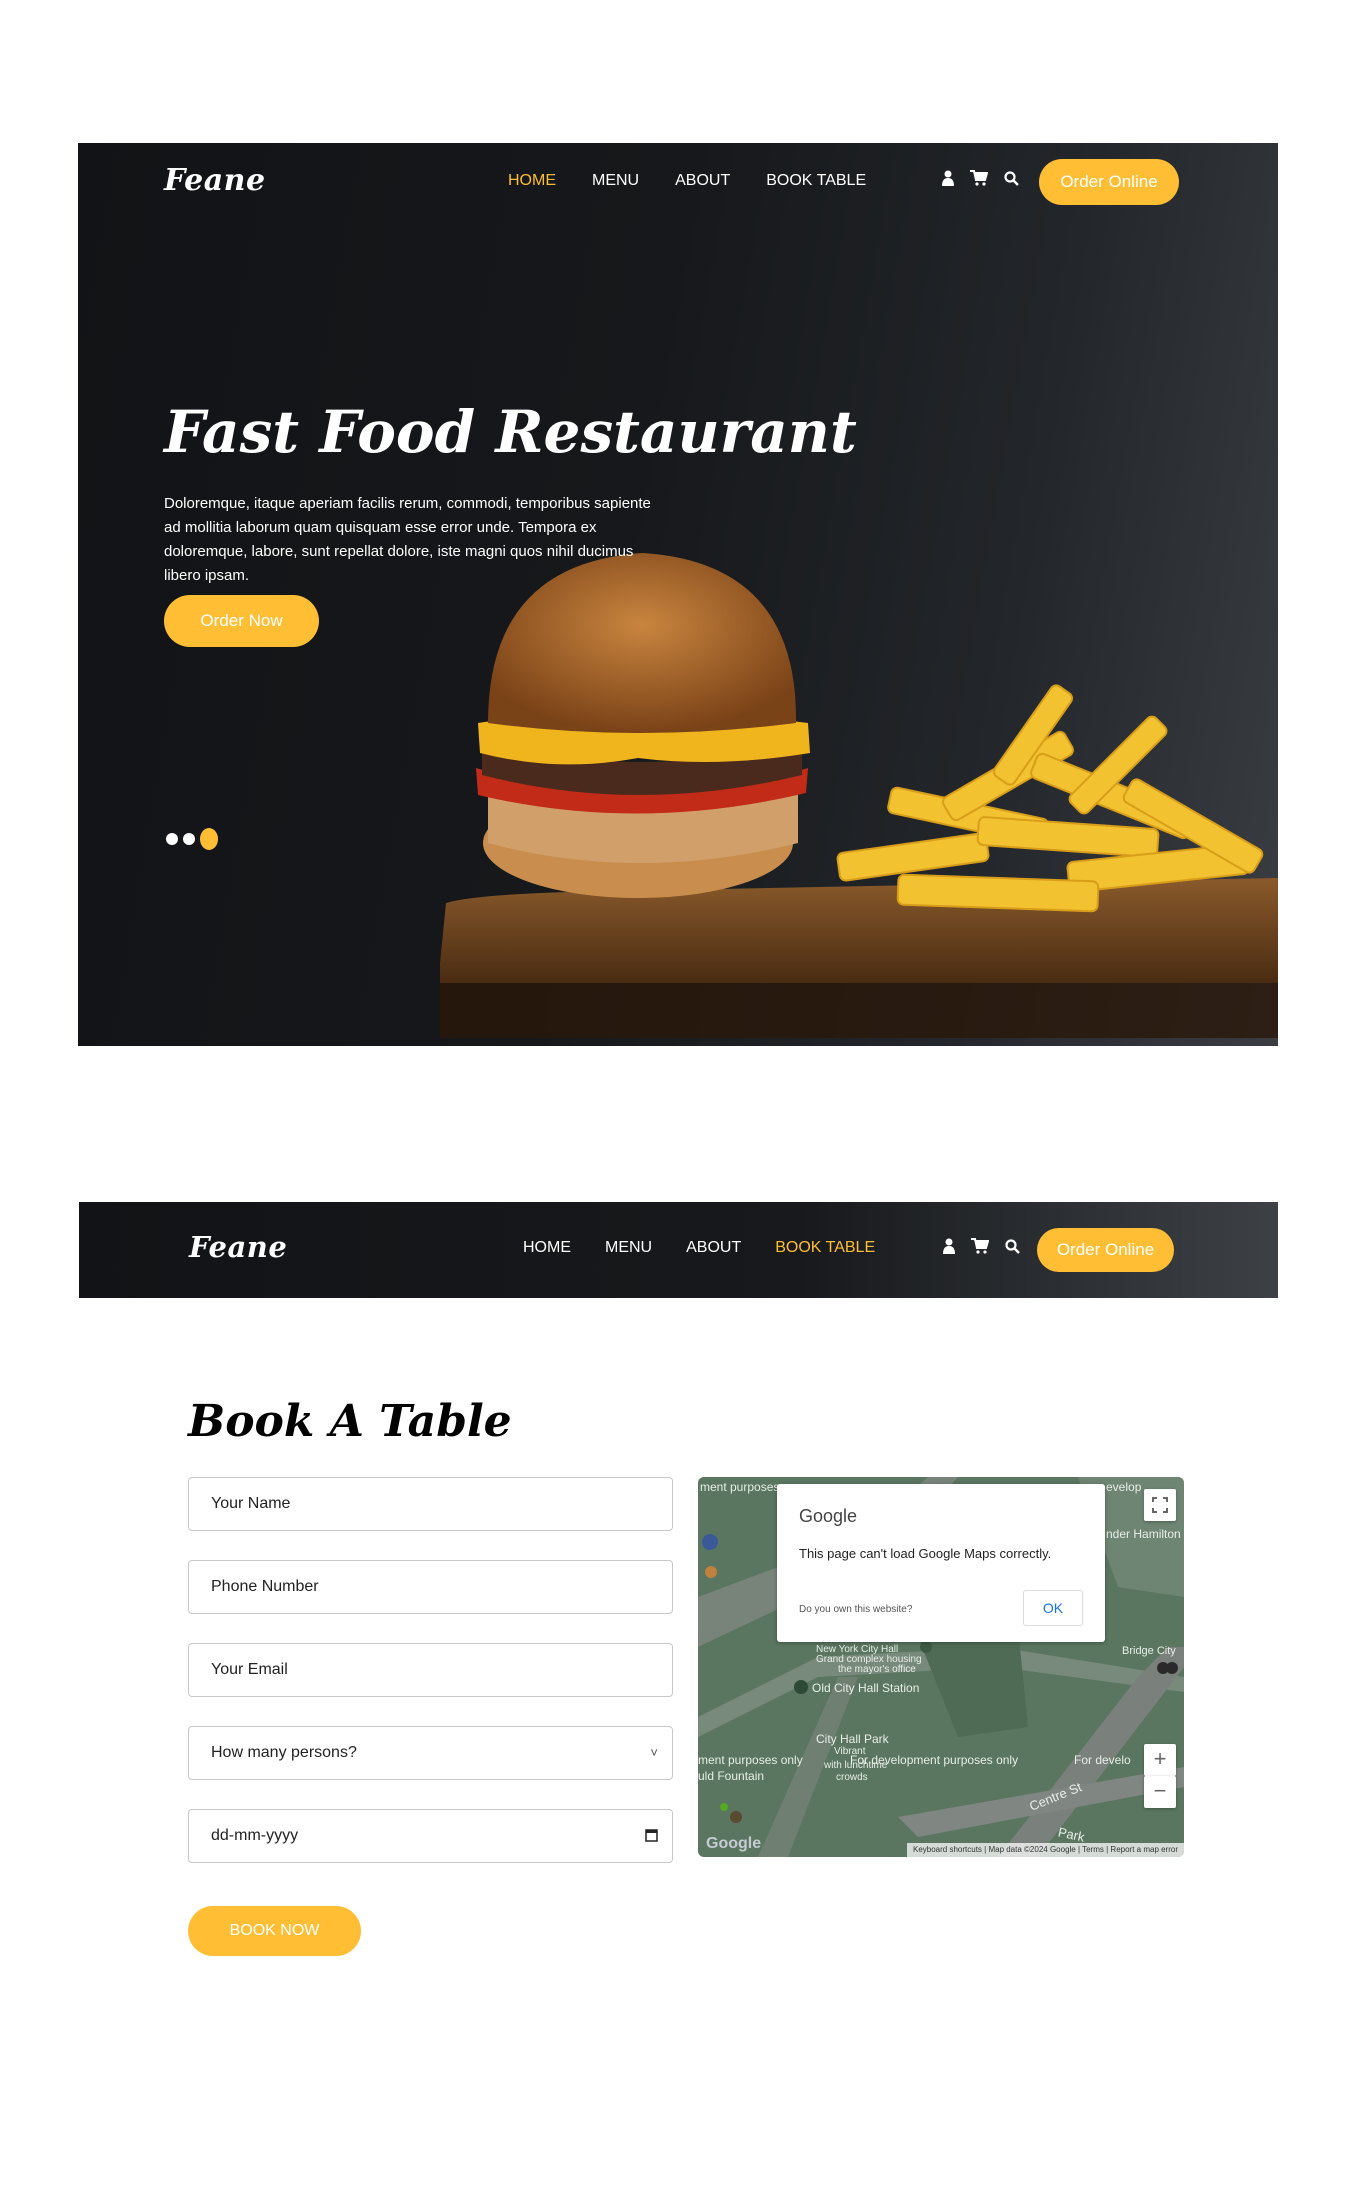 The width and height of the screenshot is (1360, 2190). What do you see at coordinates (1149, 1651) in the screenshot?
I see `map-label: Bridge City` at bounding box center [1149, 1651].